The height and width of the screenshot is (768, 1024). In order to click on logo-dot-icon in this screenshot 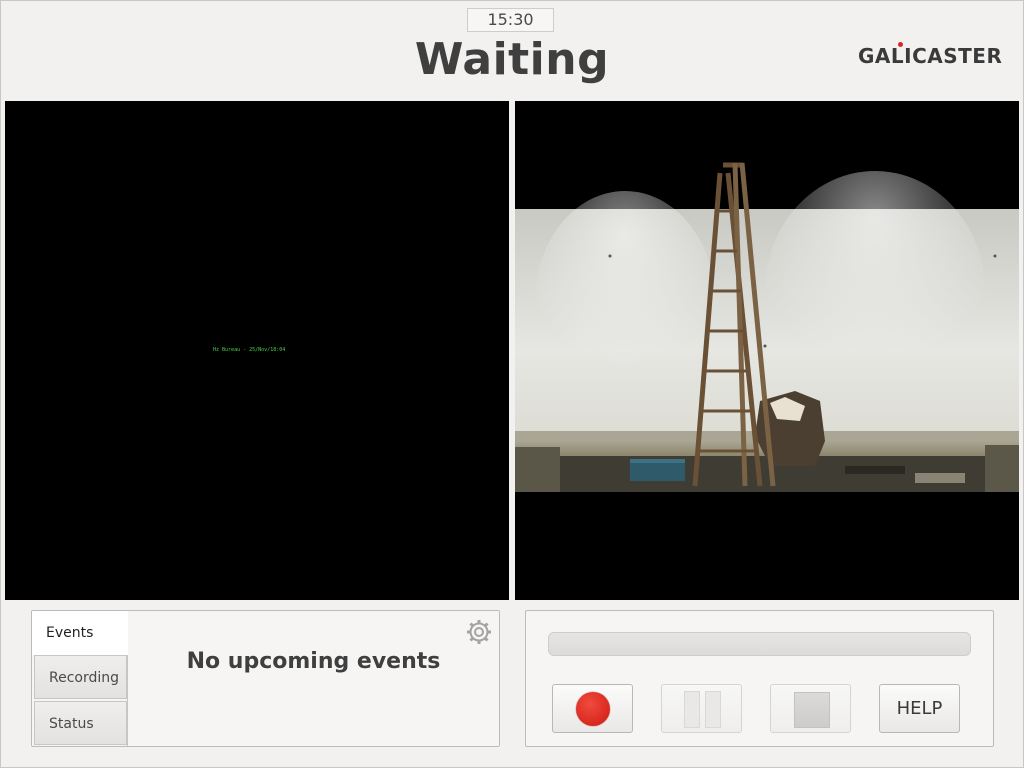, I will do `click(900, 44)`.